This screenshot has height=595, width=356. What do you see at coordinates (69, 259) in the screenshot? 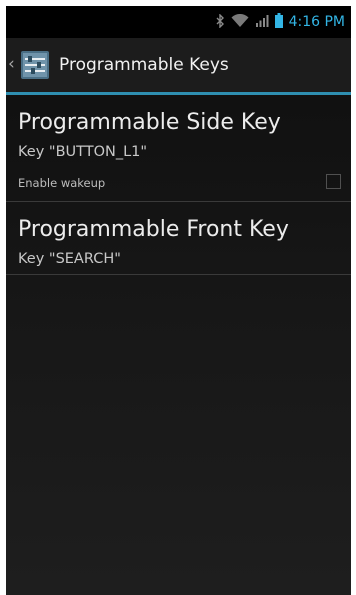
I see `pref-front-key-summary: Key "SEARCH"` at bounding box center [69, 259].